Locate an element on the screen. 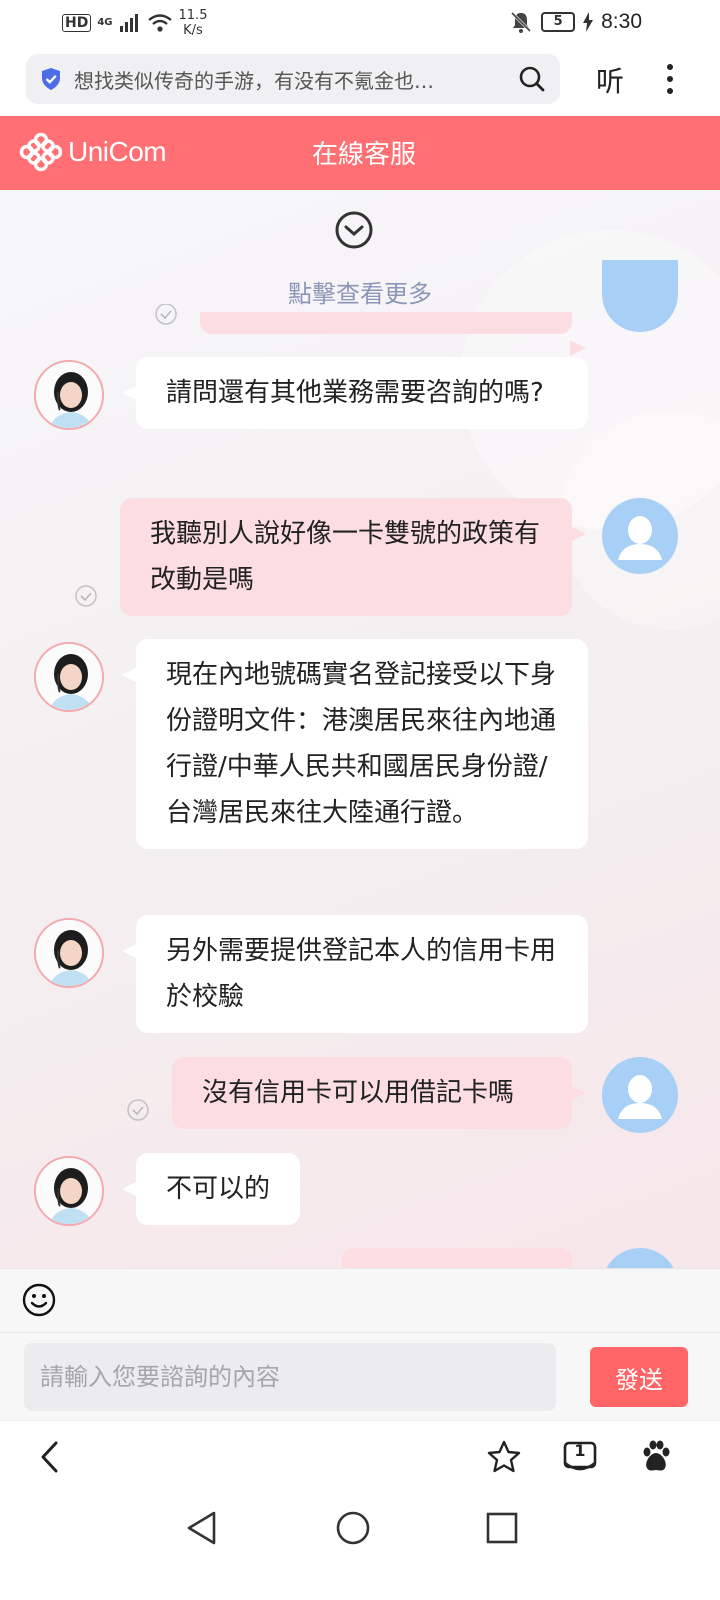 The height and width of the screenshot is (1600, 720). shield-icon is located at coordinates (51, 79).